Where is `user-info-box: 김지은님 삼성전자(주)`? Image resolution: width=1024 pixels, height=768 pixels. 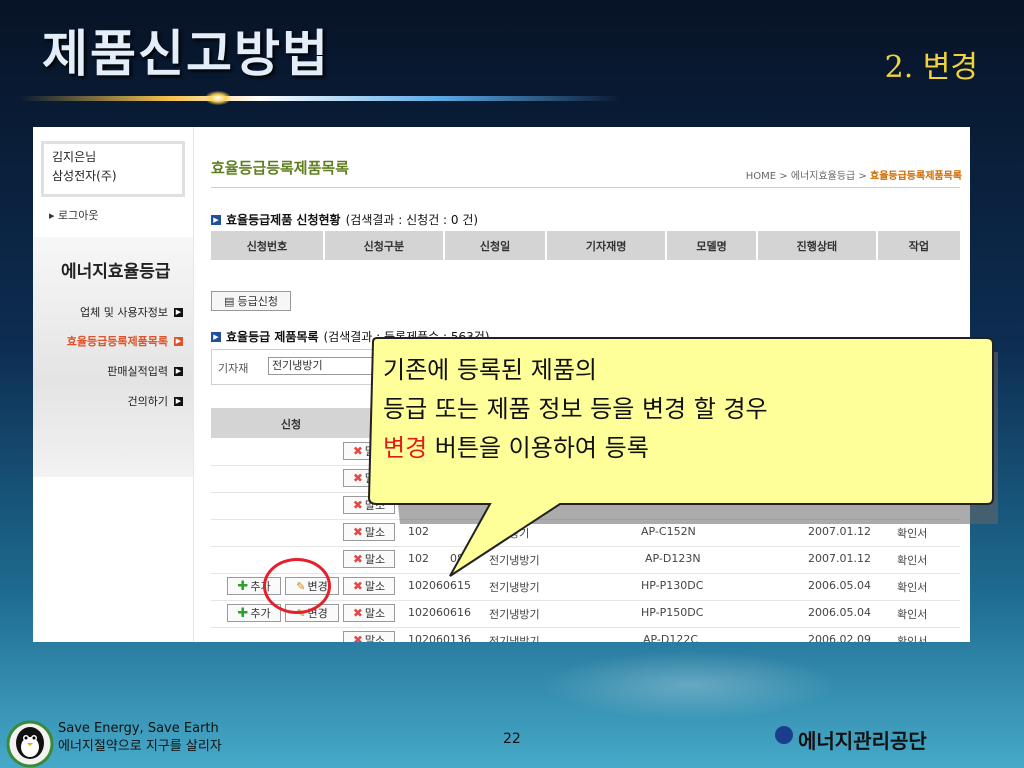 user-info-box: 김지은님 삼성전자(주) is located at coordinates (113, 169).